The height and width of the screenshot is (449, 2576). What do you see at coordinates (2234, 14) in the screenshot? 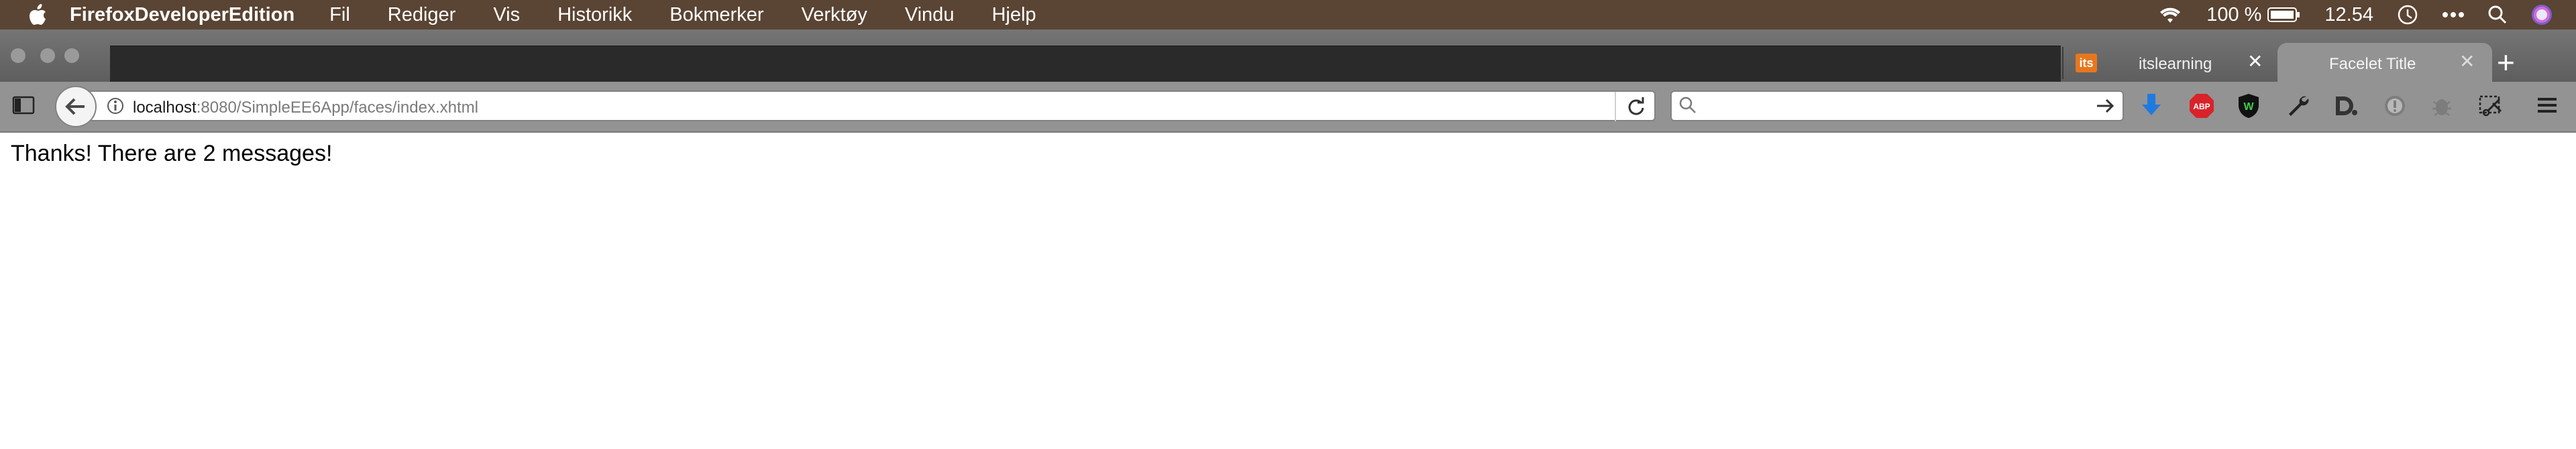
I see `battery-percent: 100 %` at bounding box center [2234, 14].